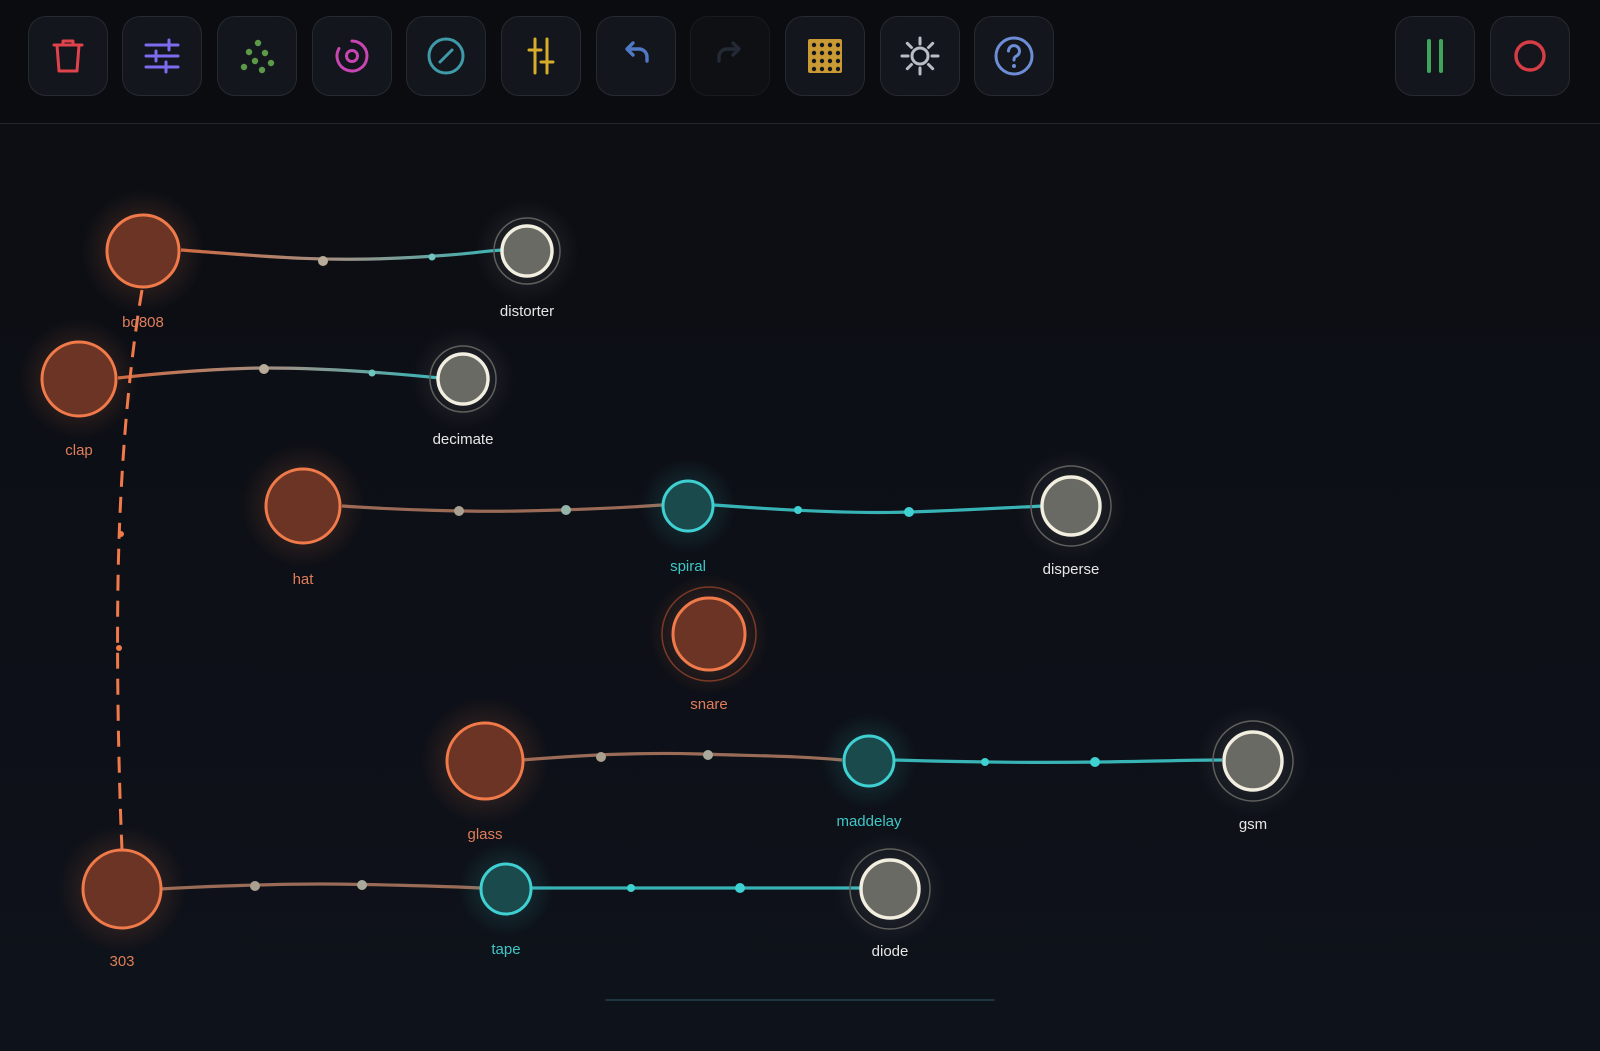  I want to click on node-label: diode, so click(890, 951).